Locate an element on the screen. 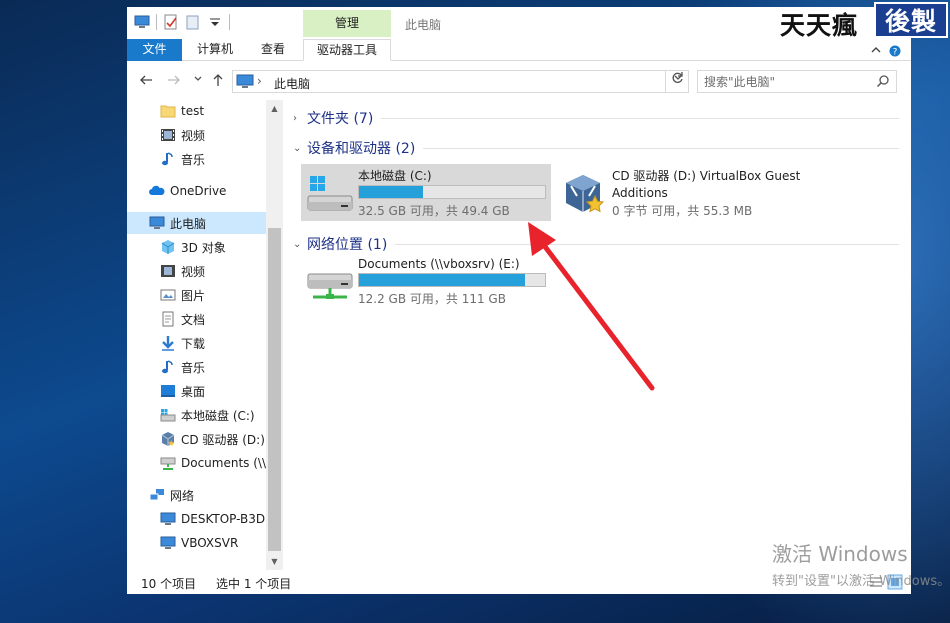 This screenshot has height=623, width=950. search-icon is located at coordinates (883, 81).